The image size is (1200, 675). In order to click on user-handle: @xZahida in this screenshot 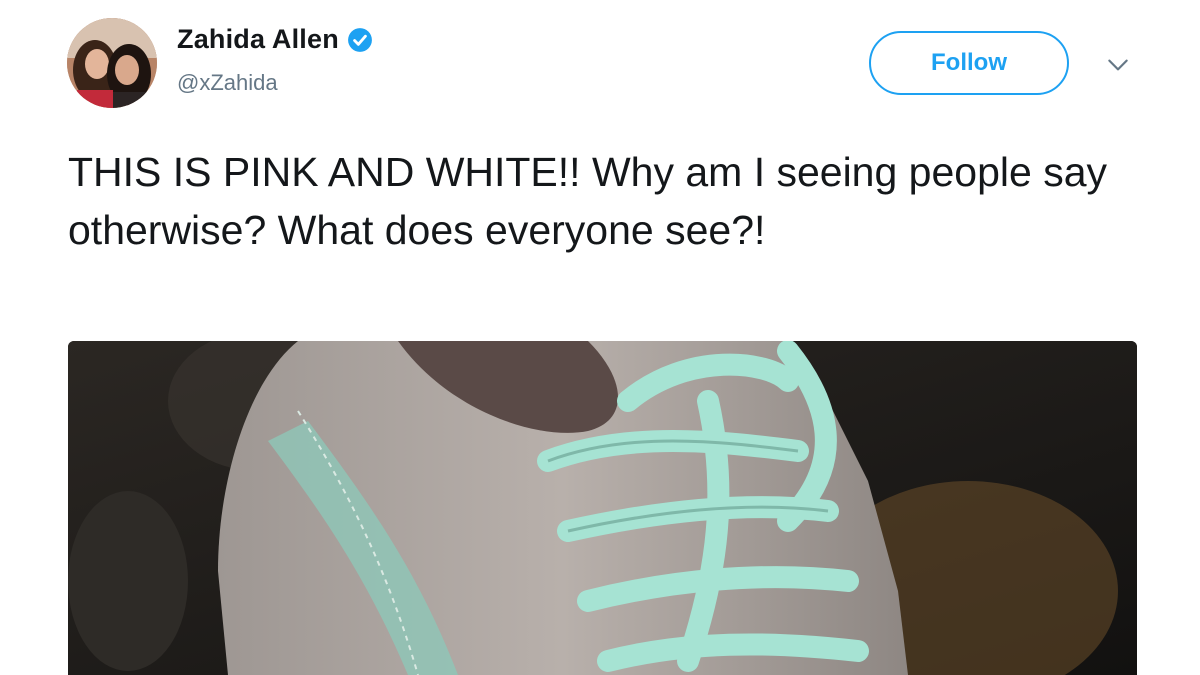, I will do `click(227, 83)`.